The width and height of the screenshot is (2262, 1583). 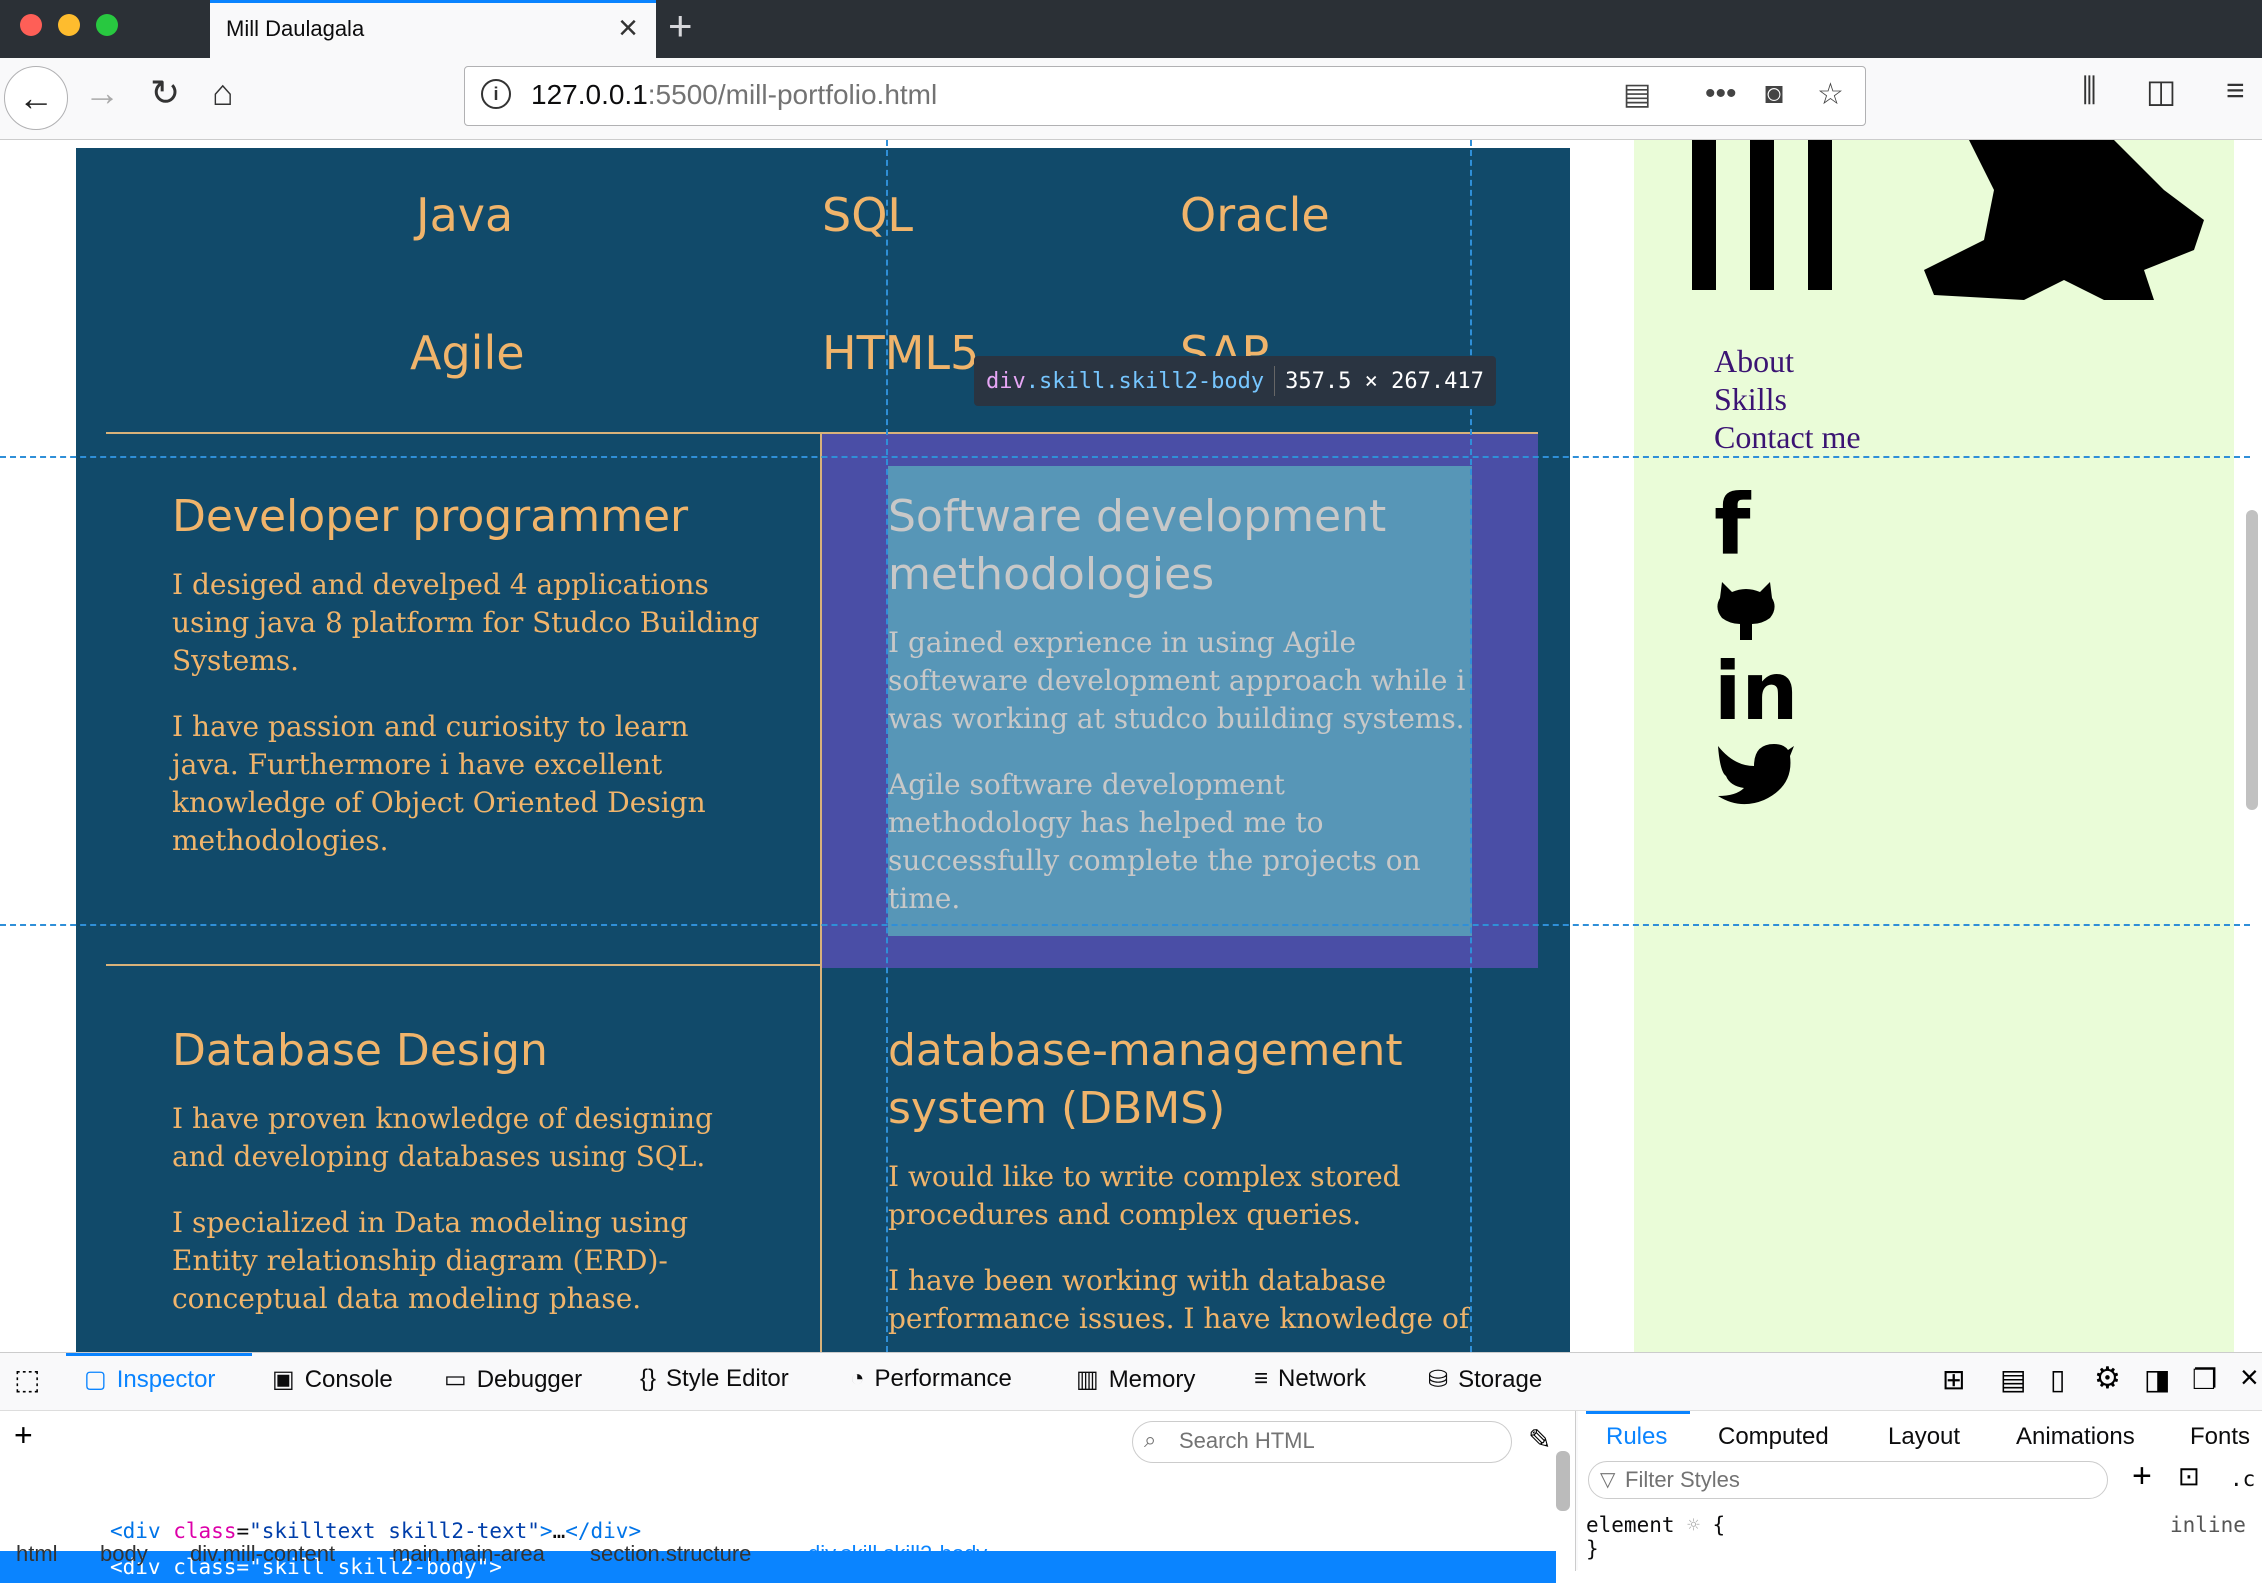 What do you see at coordinates (2089, 91) in the screenshot?
I see `library-icon: ⫼` at bounding box center [2089, 91].